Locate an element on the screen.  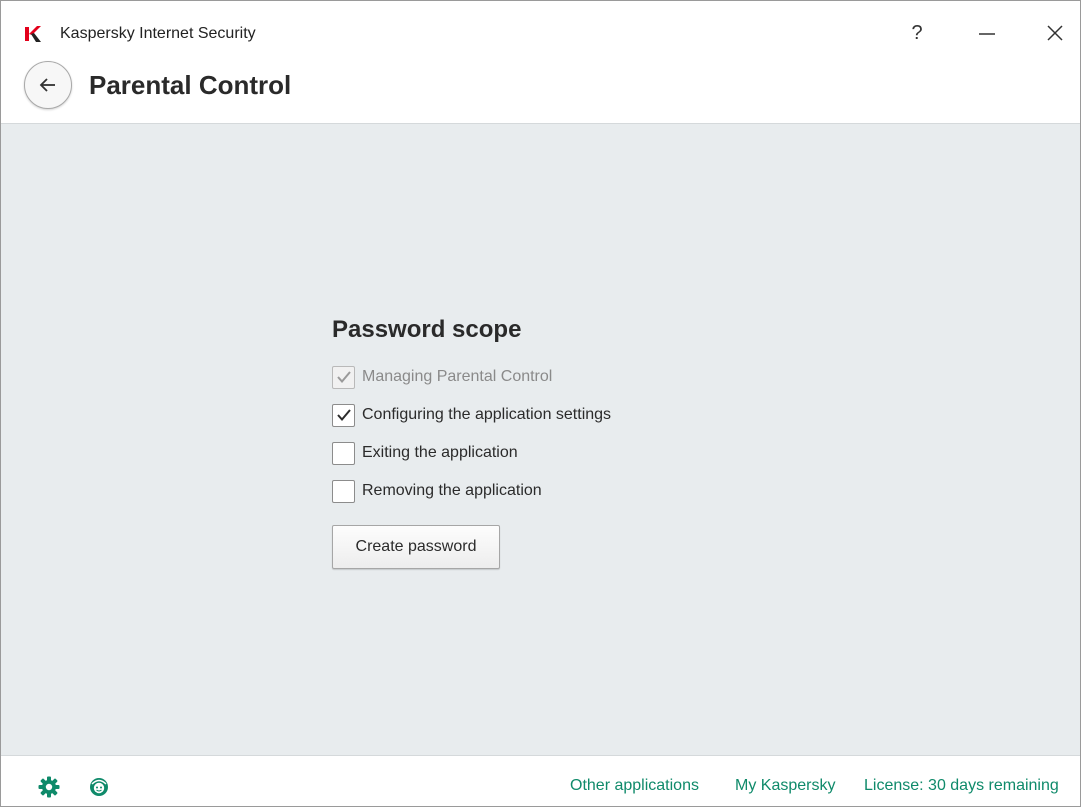
settings-icon is located at coordinates (49, 787).